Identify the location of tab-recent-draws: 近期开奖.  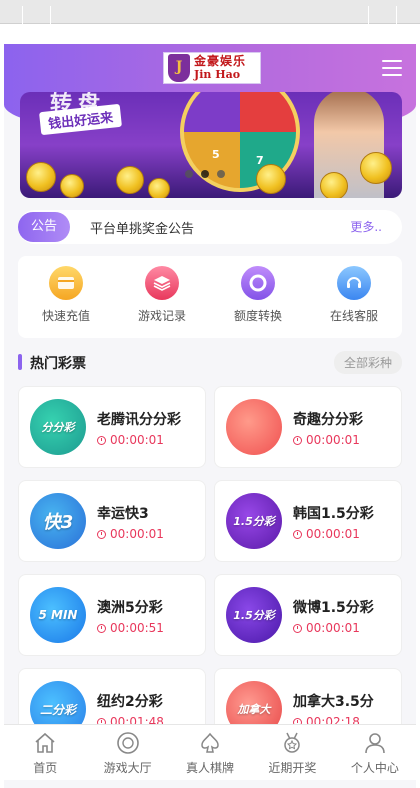
(292, 752).